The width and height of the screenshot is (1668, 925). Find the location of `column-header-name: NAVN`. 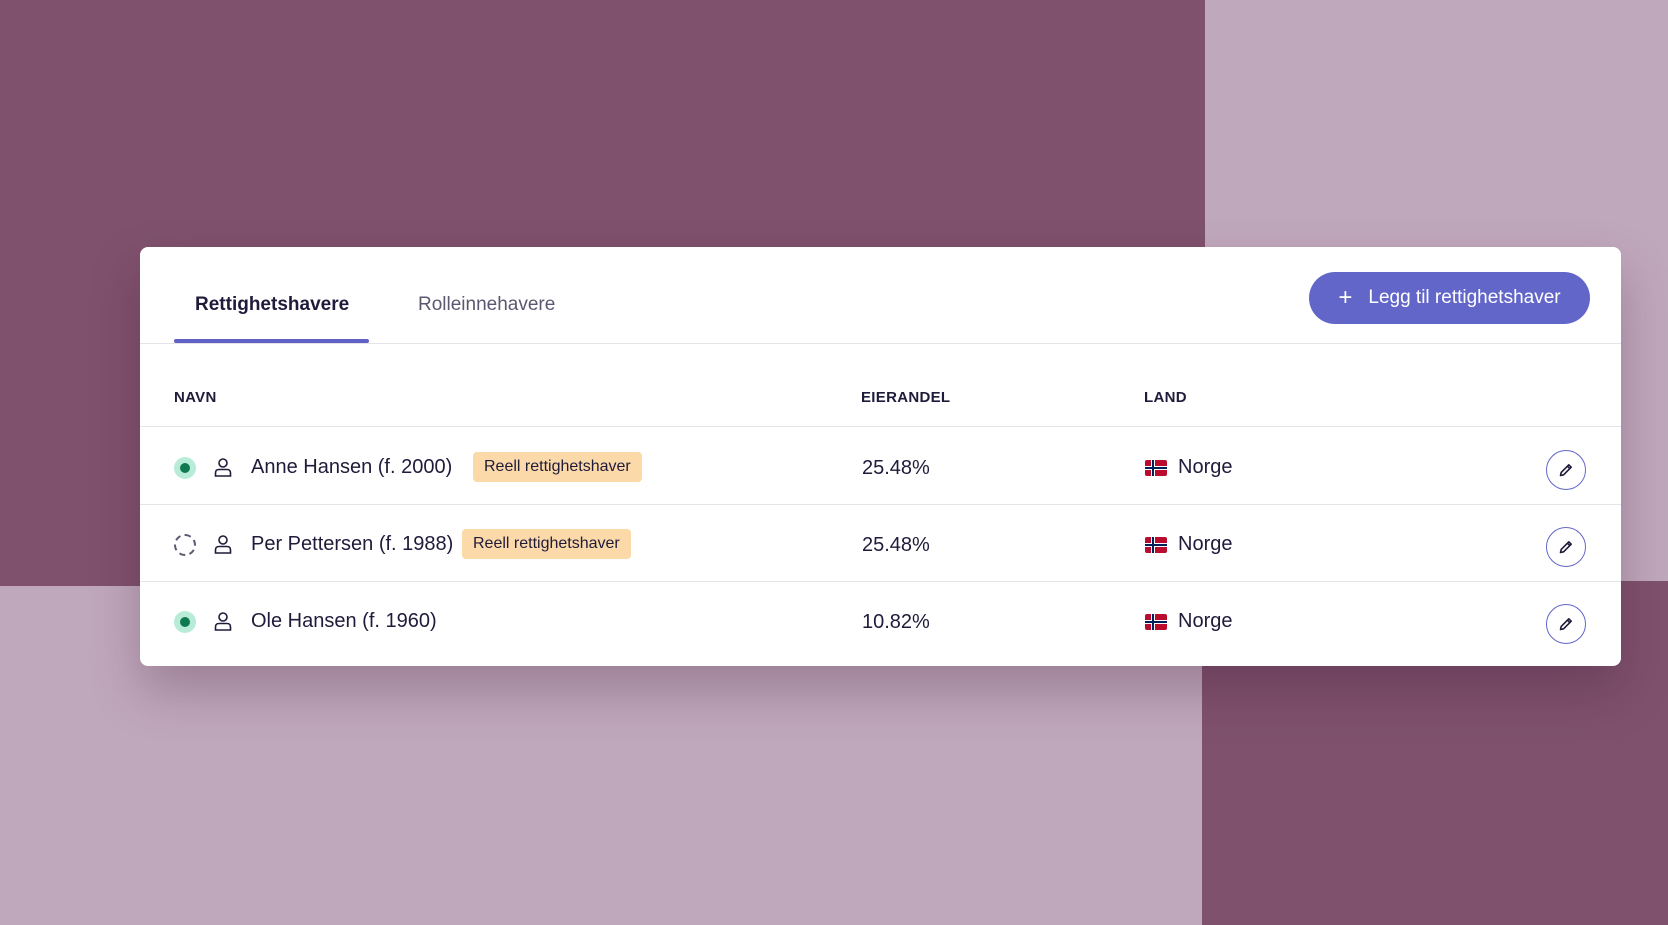

column-header-name: NAVN is located at coordinates (195, 397).